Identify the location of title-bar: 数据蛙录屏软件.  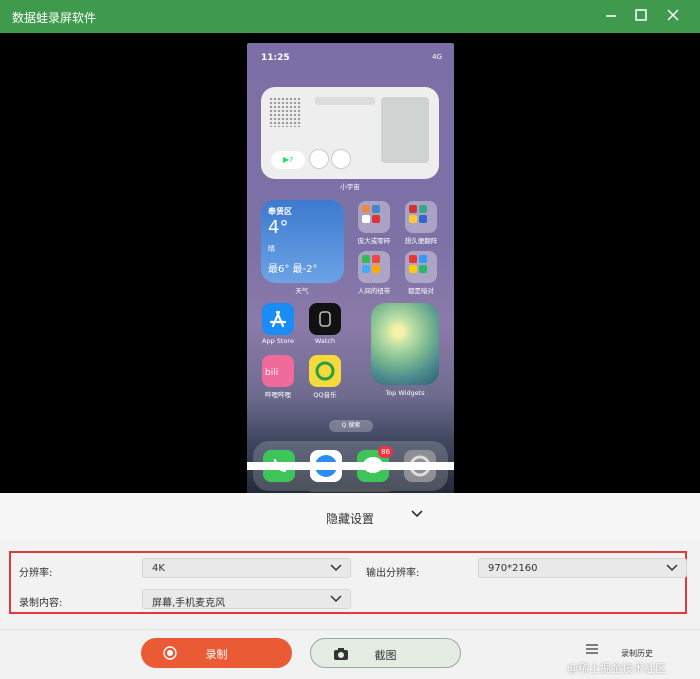
(350, 16).